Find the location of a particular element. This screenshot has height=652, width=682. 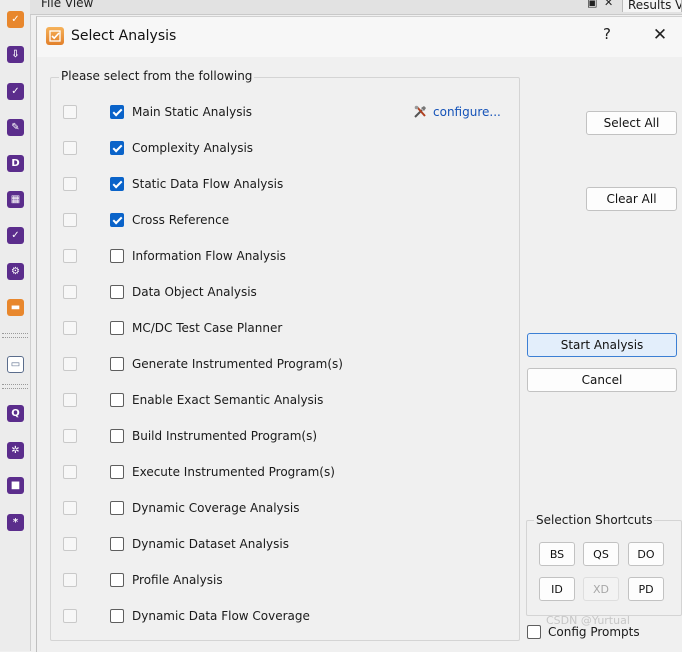

app-icon is located at coordinates (55, 36).